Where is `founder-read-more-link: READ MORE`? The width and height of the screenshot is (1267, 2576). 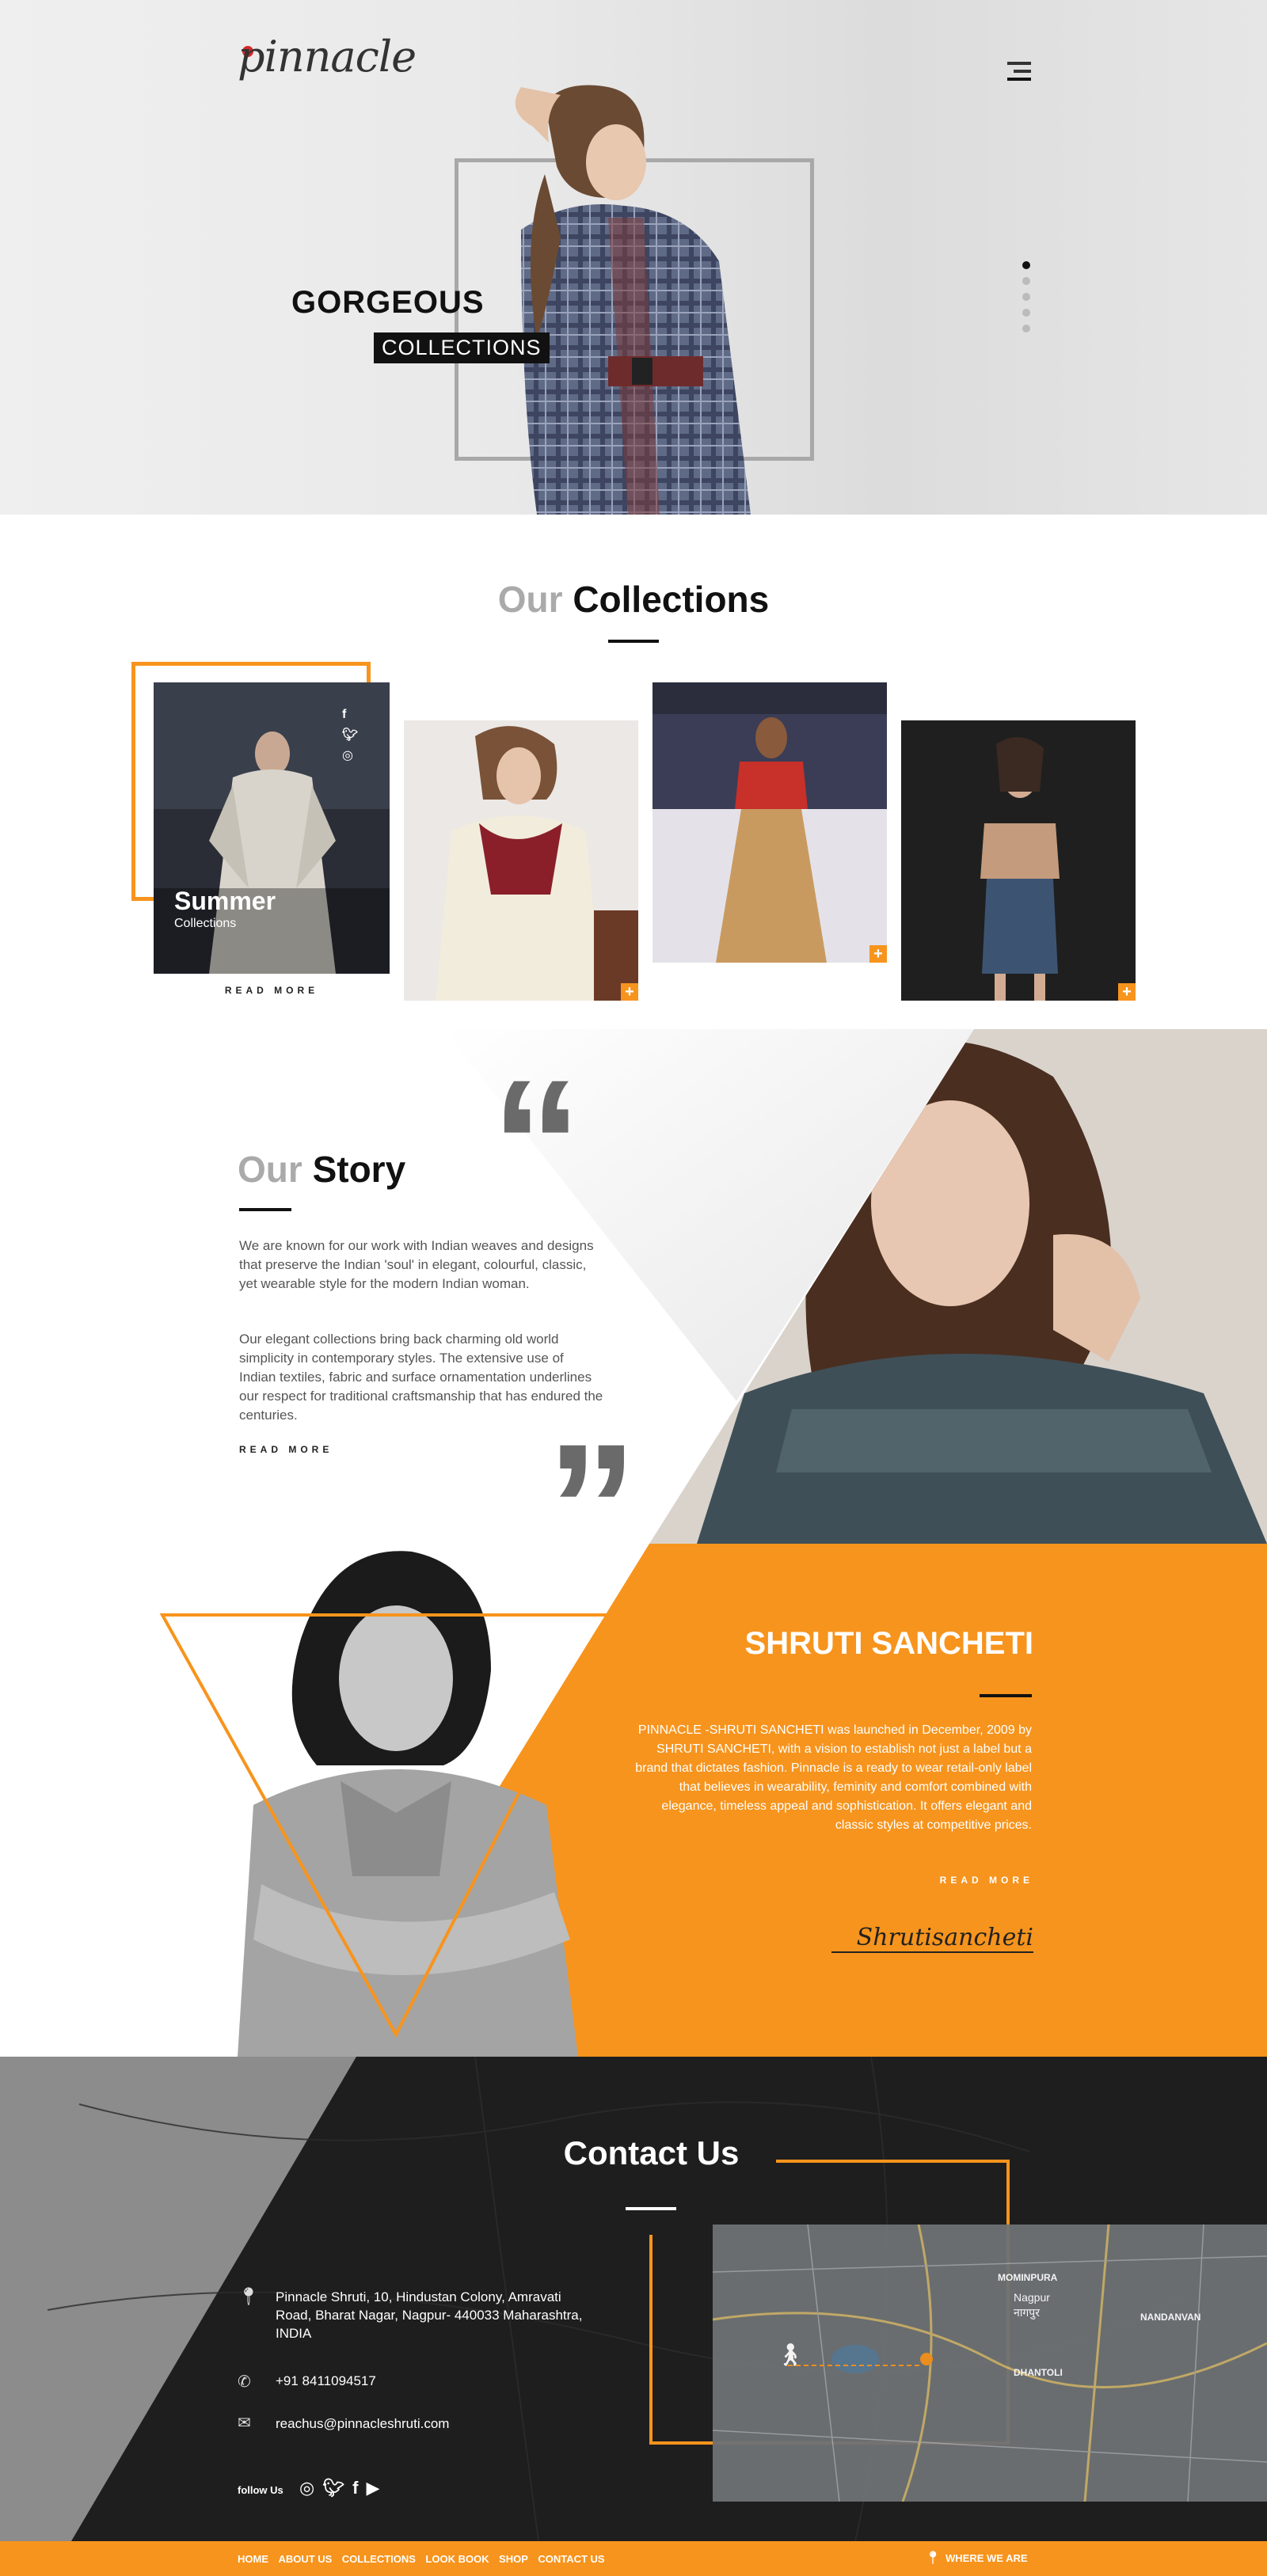 founder-read-more-link: READ MORE is located at coordinates (952, 1881).